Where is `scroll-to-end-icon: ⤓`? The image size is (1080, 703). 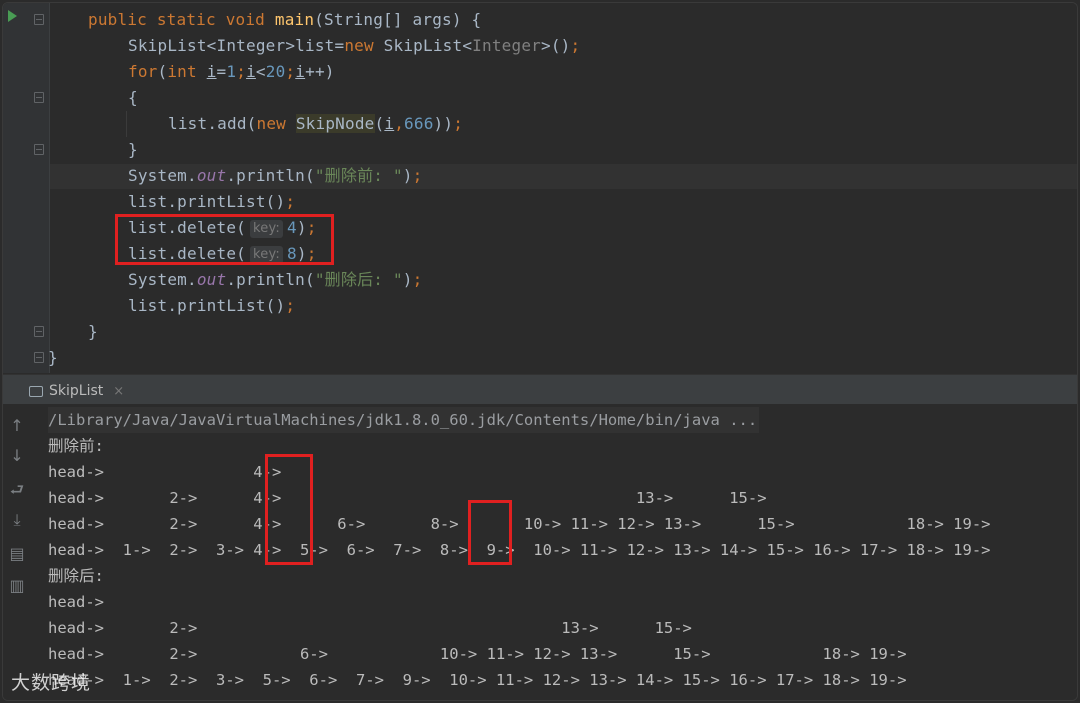
scroll-to-end-icon: ⤓ is located at coordinates (17, 520).